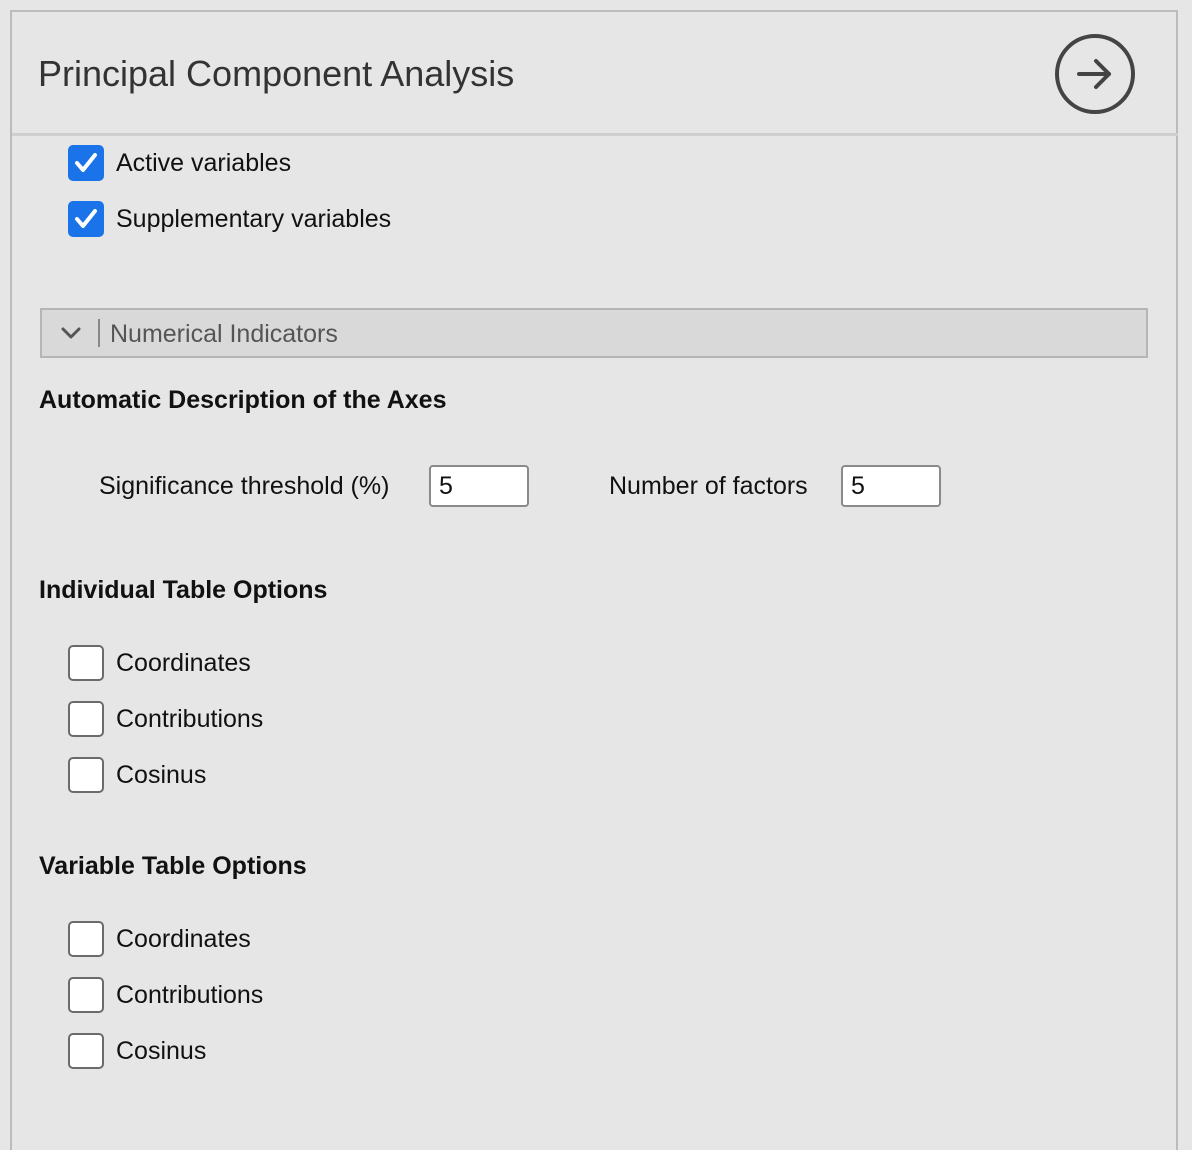 The height and width of the screenshot is (1150, 1192). I want to click on significance-threshold-label: Significance threshold (%), so click(244, 486).